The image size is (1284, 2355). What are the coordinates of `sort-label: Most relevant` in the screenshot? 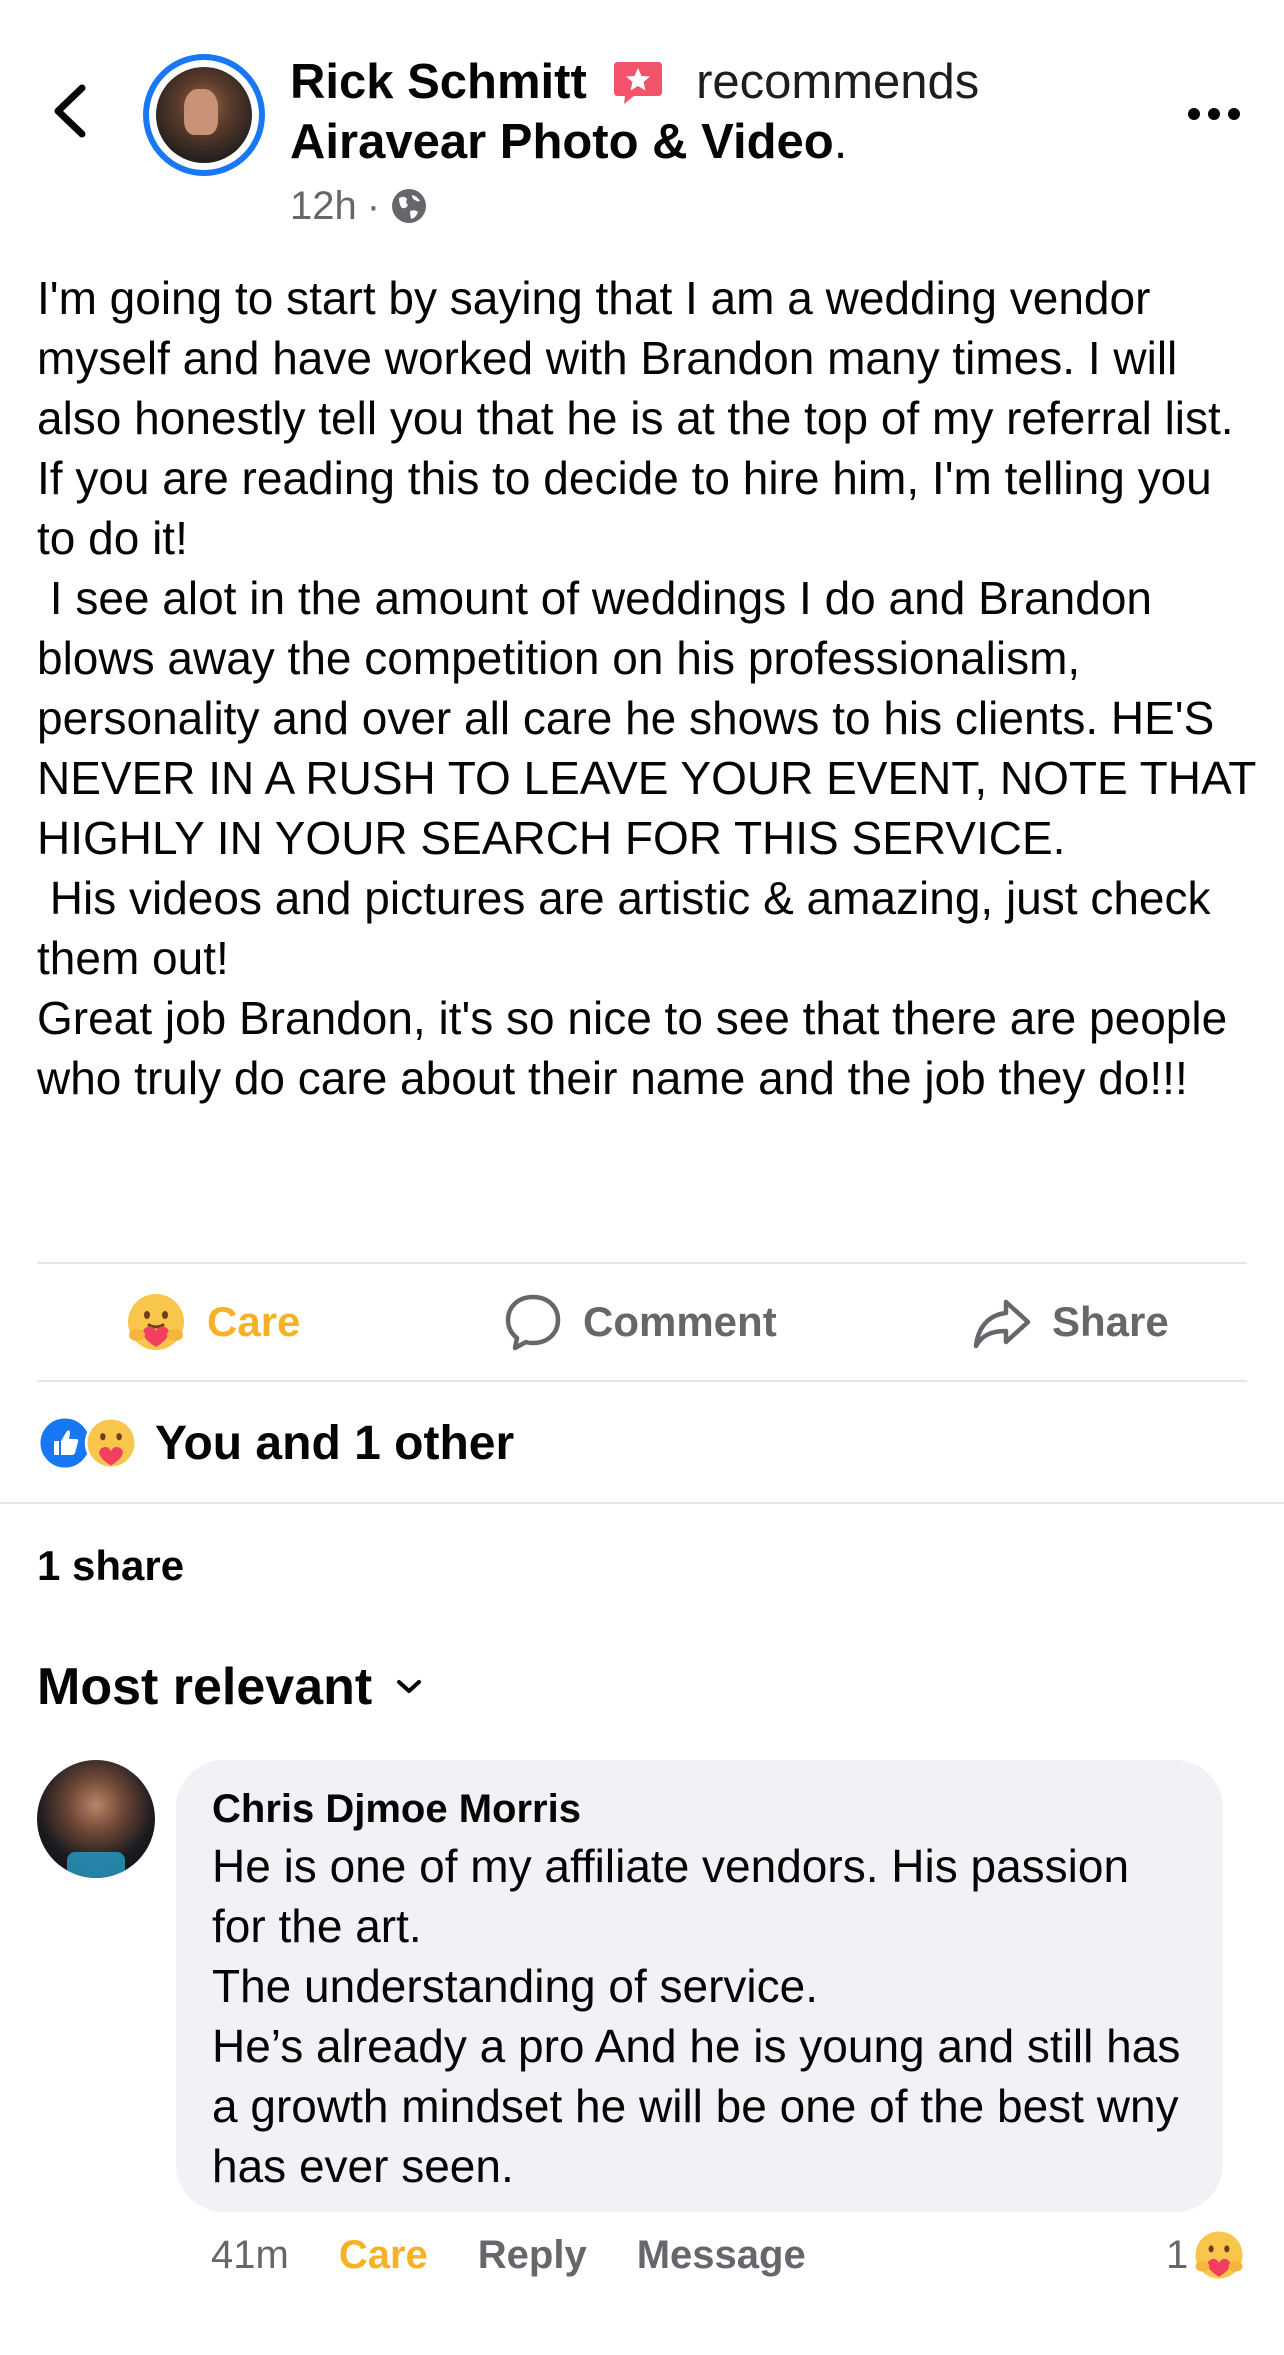 It's located at (205, 1687).